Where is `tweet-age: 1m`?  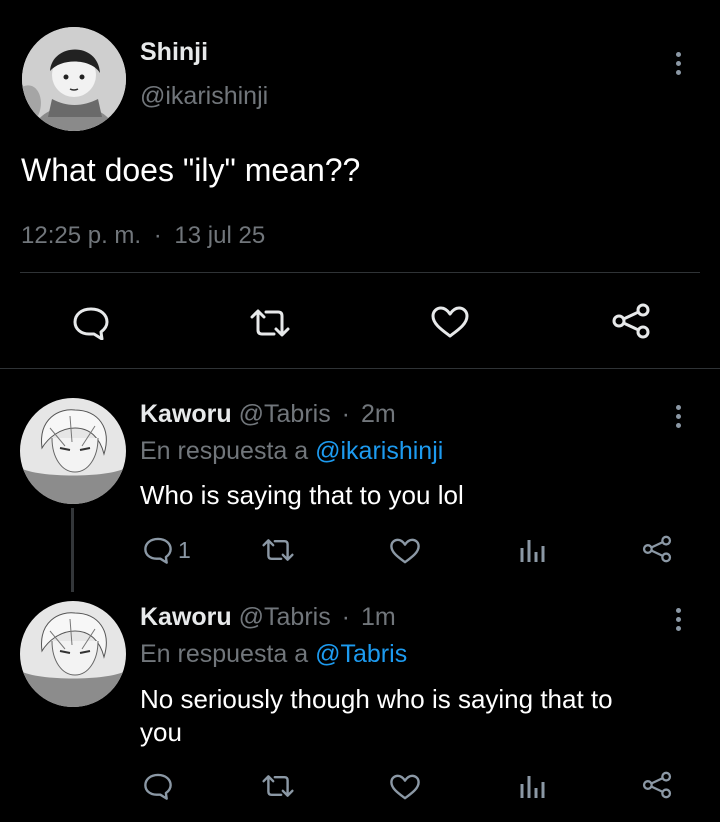
tweet-age: 1m is located at coordinates (378, 617).